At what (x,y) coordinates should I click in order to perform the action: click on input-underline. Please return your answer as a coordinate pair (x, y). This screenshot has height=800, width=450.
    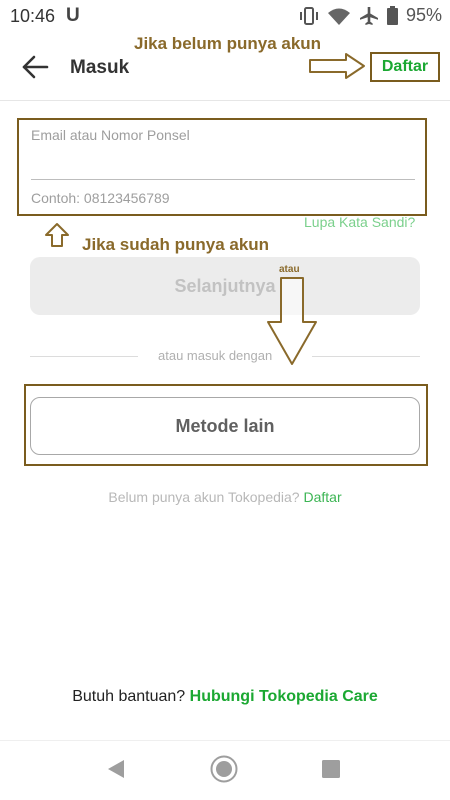
    Looking at the image, I should click on (223, 179).